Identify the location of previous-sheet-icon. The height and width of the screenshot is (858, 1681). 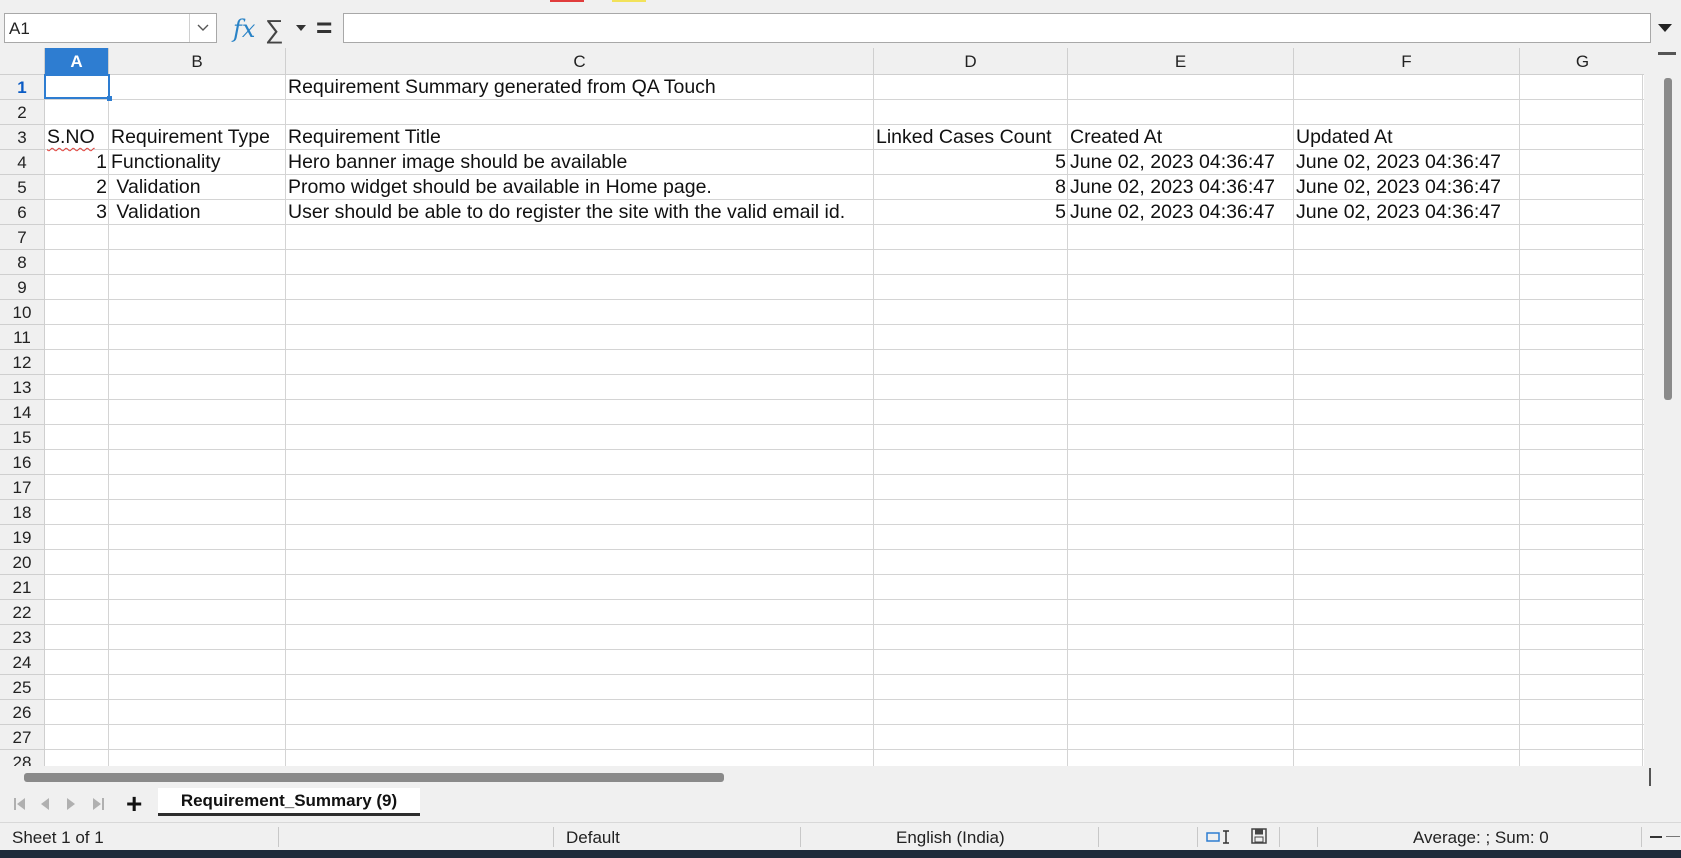
(45, 805).